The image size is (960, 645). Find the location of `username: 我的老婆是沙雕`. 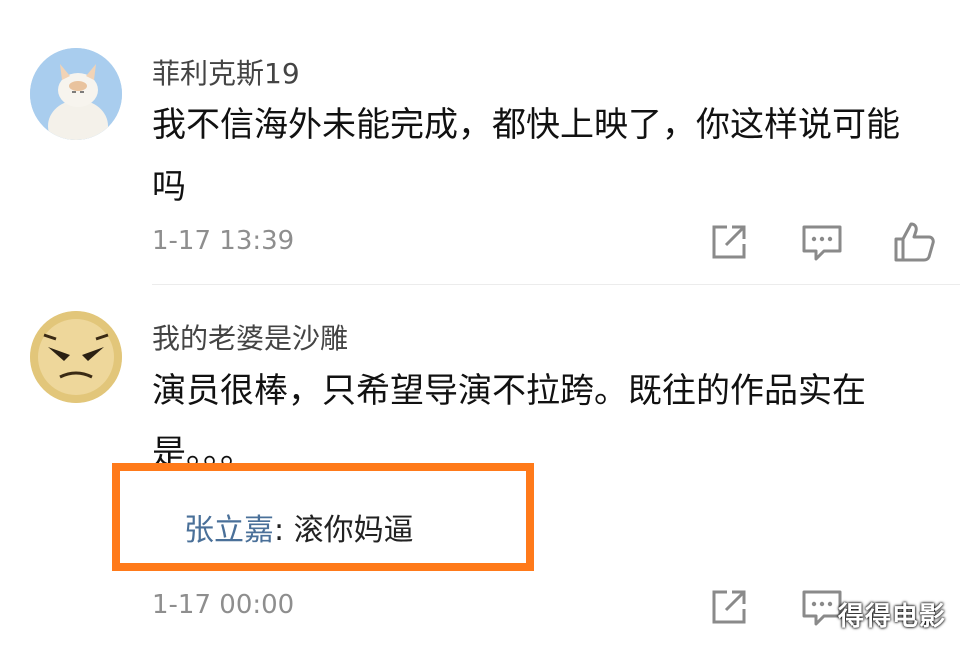

username: 我的老婆是沙雕 is located at coordinates (250, 337).